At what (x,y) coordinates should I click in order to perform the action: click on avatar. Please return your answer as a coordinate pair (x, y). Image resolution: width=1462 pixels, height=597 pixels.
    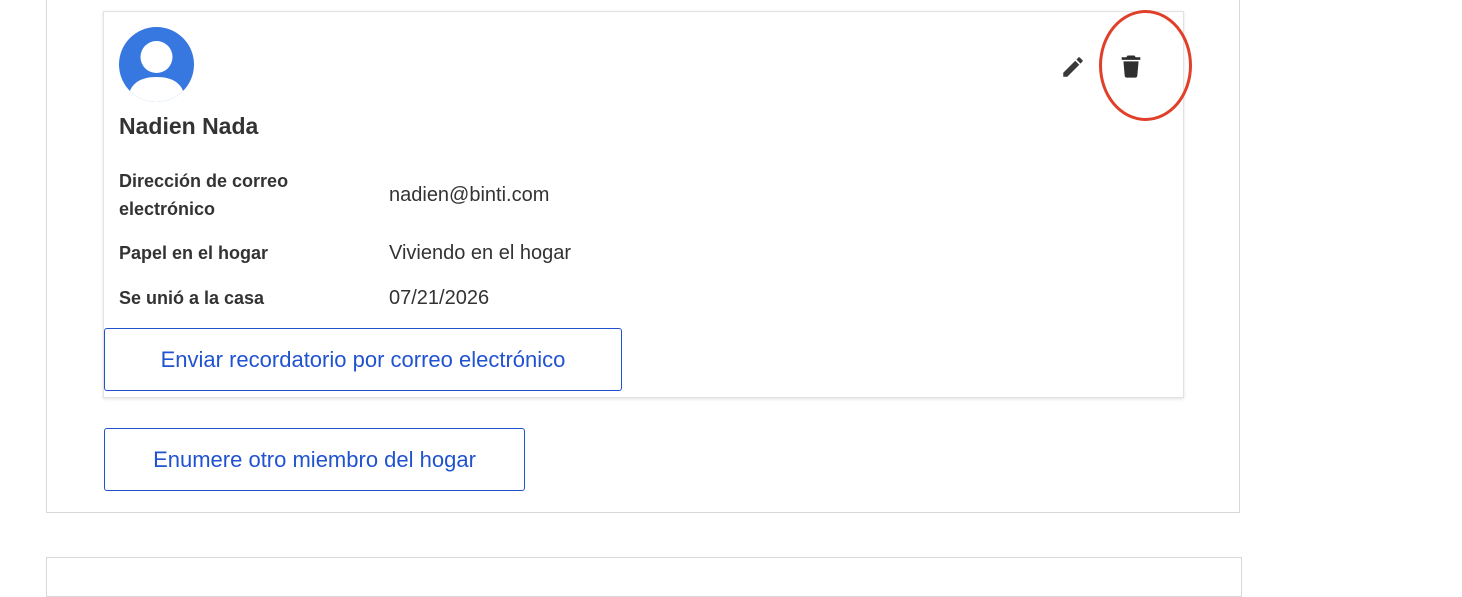
    Looking at the image, I should click on (156, 64).